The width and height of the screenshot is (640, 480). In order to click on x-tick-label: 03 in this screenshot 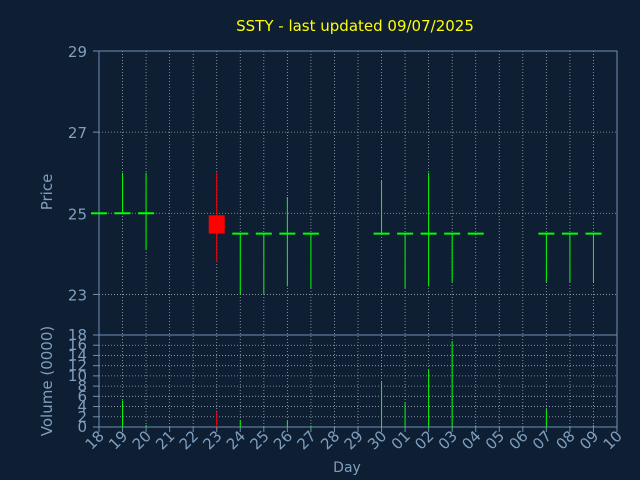, I will do `click(448, 440)`.